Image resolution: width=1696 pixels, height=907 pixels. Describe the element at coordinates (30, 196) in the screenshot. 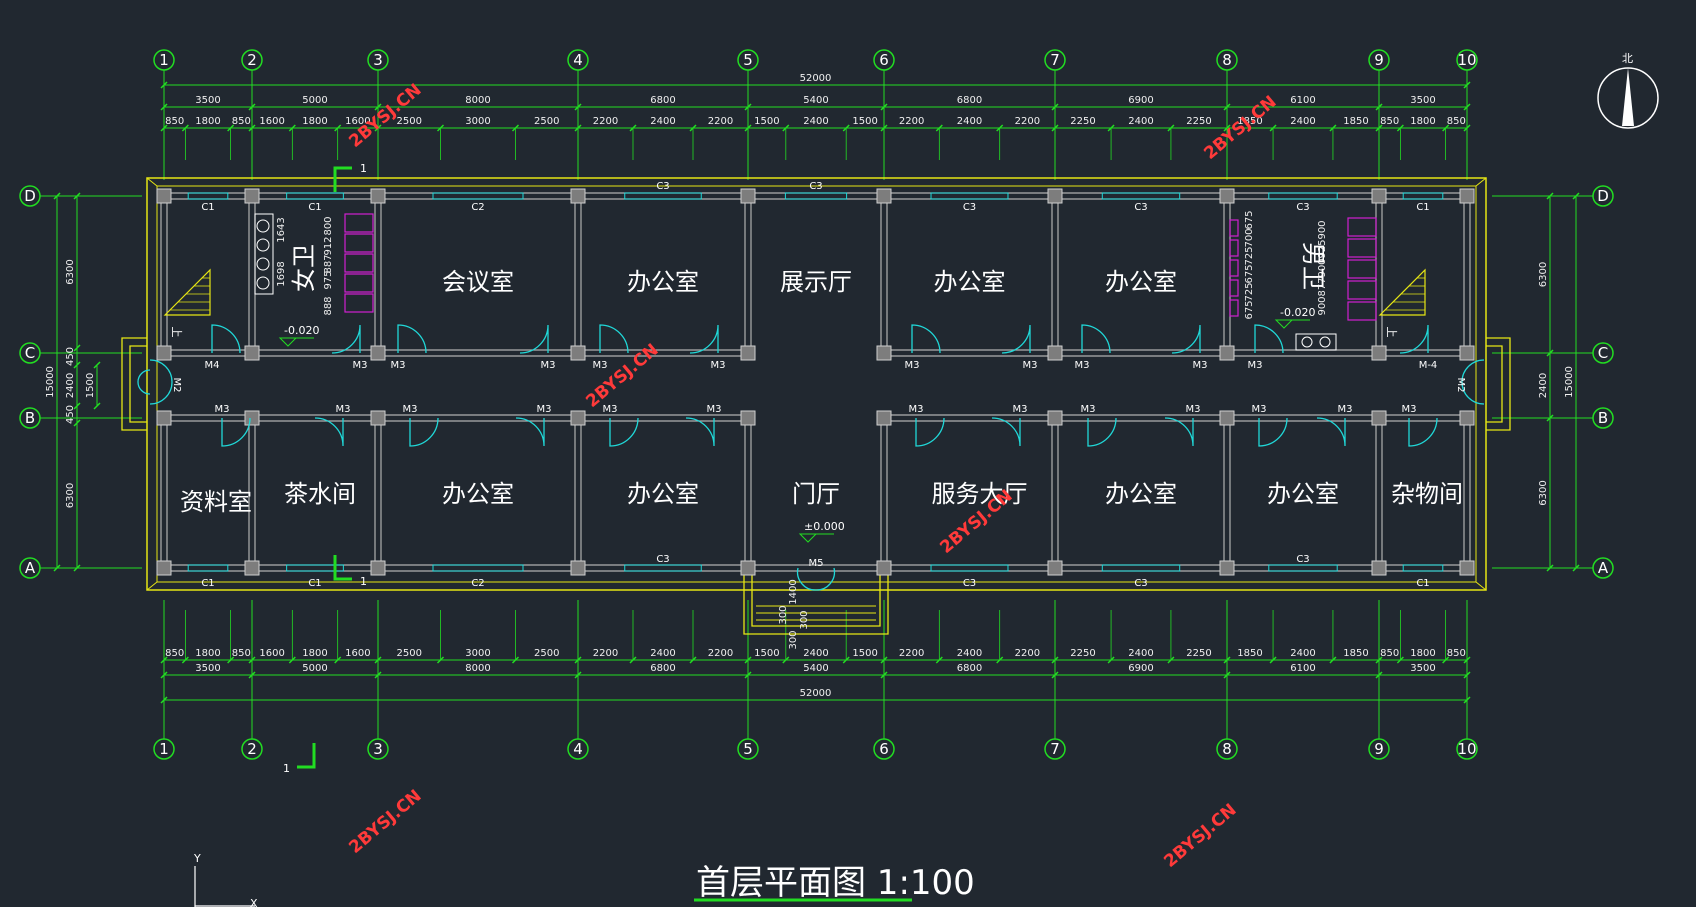

I see `axis-label-D: D` at that location.